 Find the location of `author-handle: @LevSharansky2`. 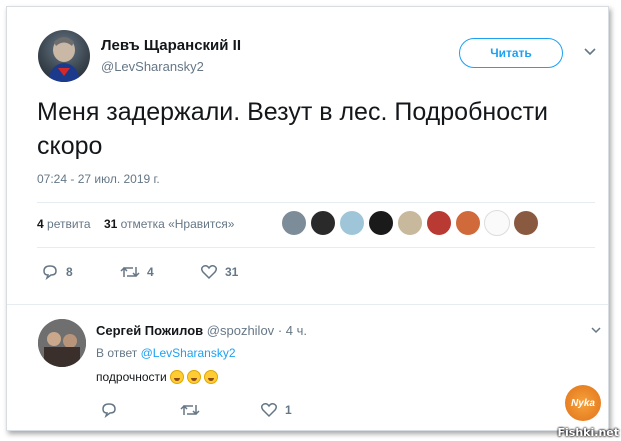

author-handle: @LevSharansky2 is located at coordinates (152, 66).